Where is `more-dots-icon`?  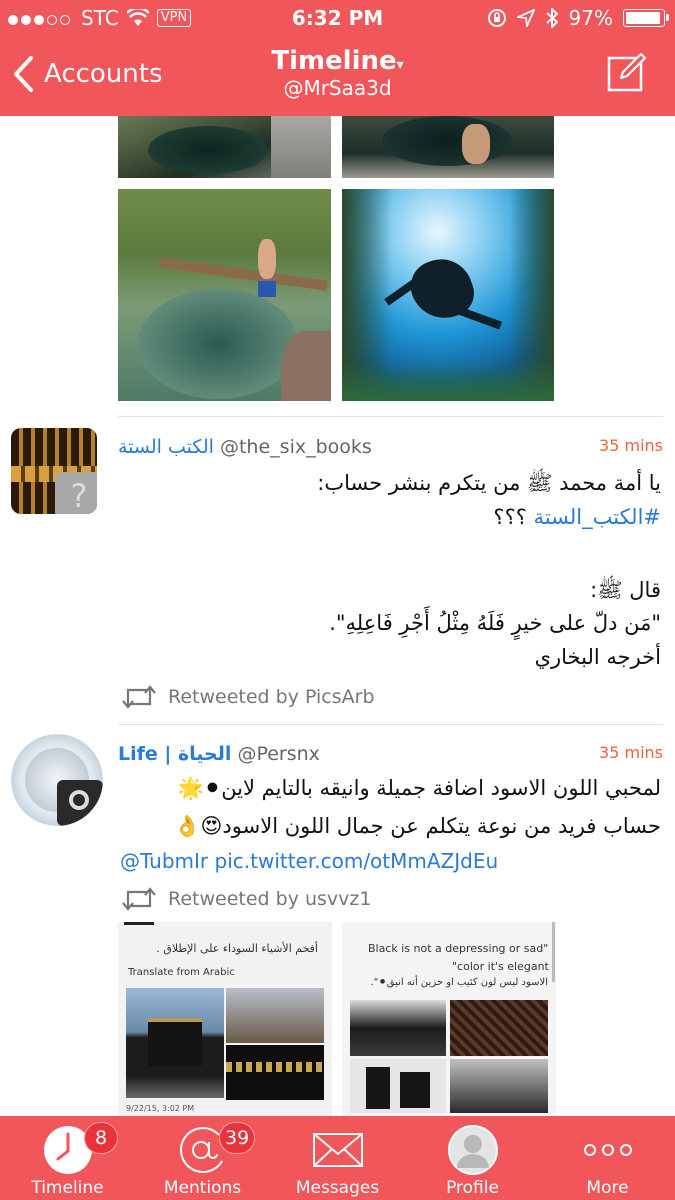 more-dots-icon is located at coordinates (607, 1150).